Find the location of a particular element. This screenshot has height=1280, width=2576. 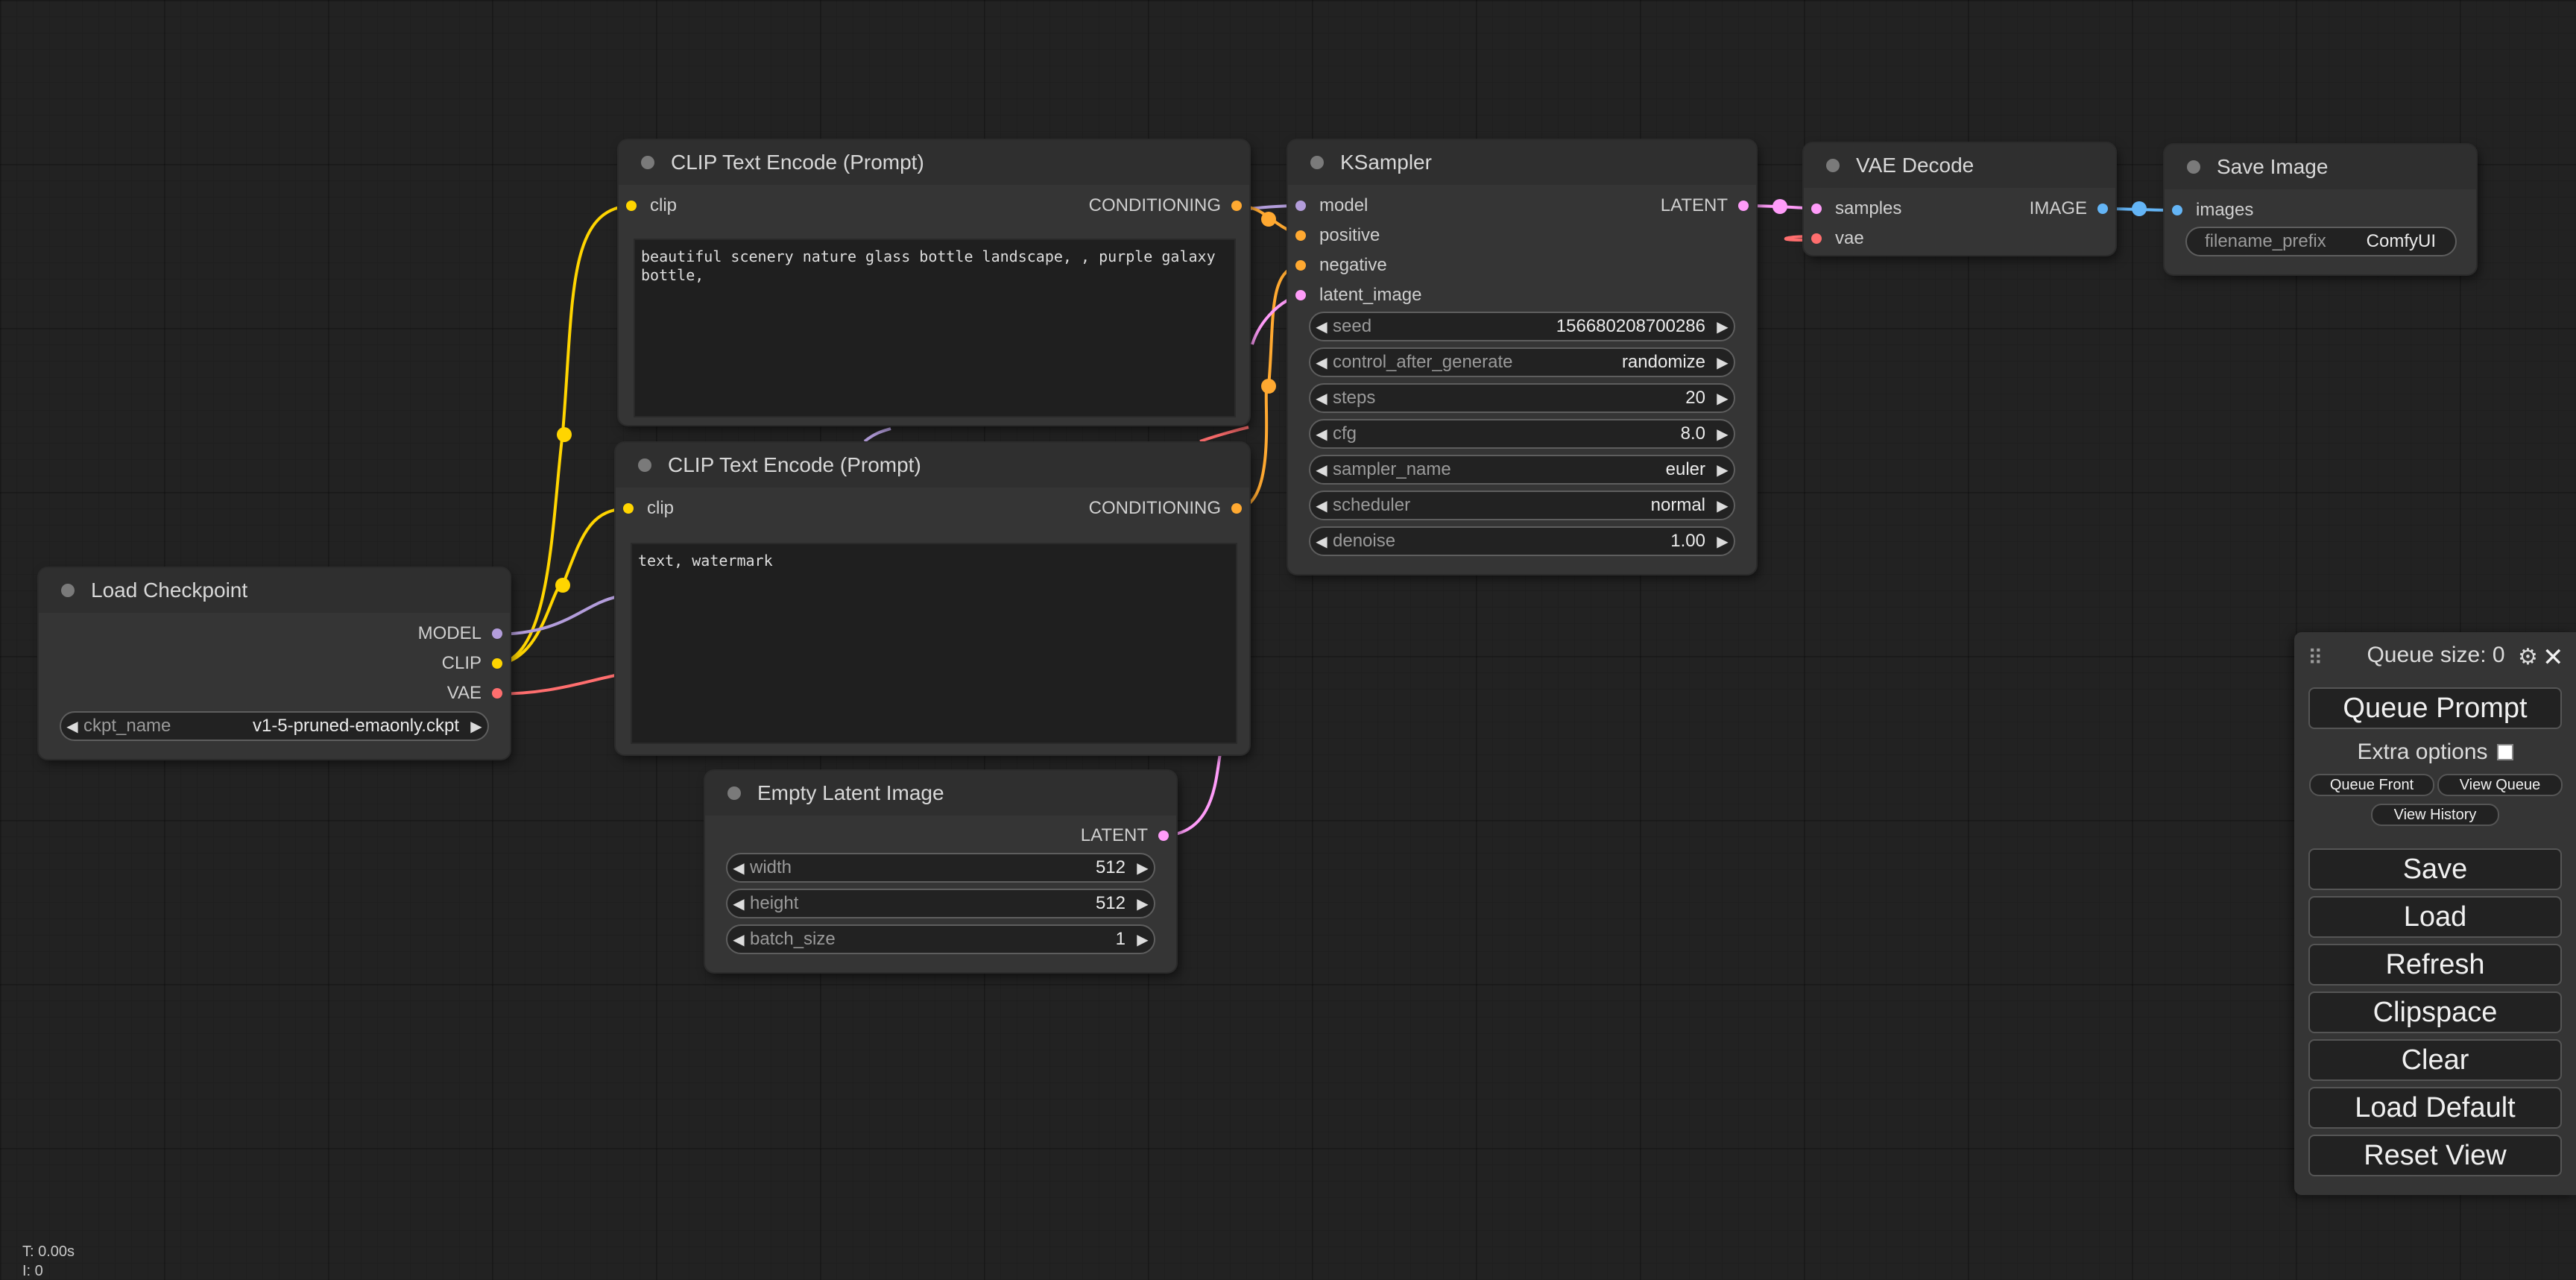

widget-control-after-generate: ◀ control_after_generate randomize ▶ is located at coordinates (1522, 362).